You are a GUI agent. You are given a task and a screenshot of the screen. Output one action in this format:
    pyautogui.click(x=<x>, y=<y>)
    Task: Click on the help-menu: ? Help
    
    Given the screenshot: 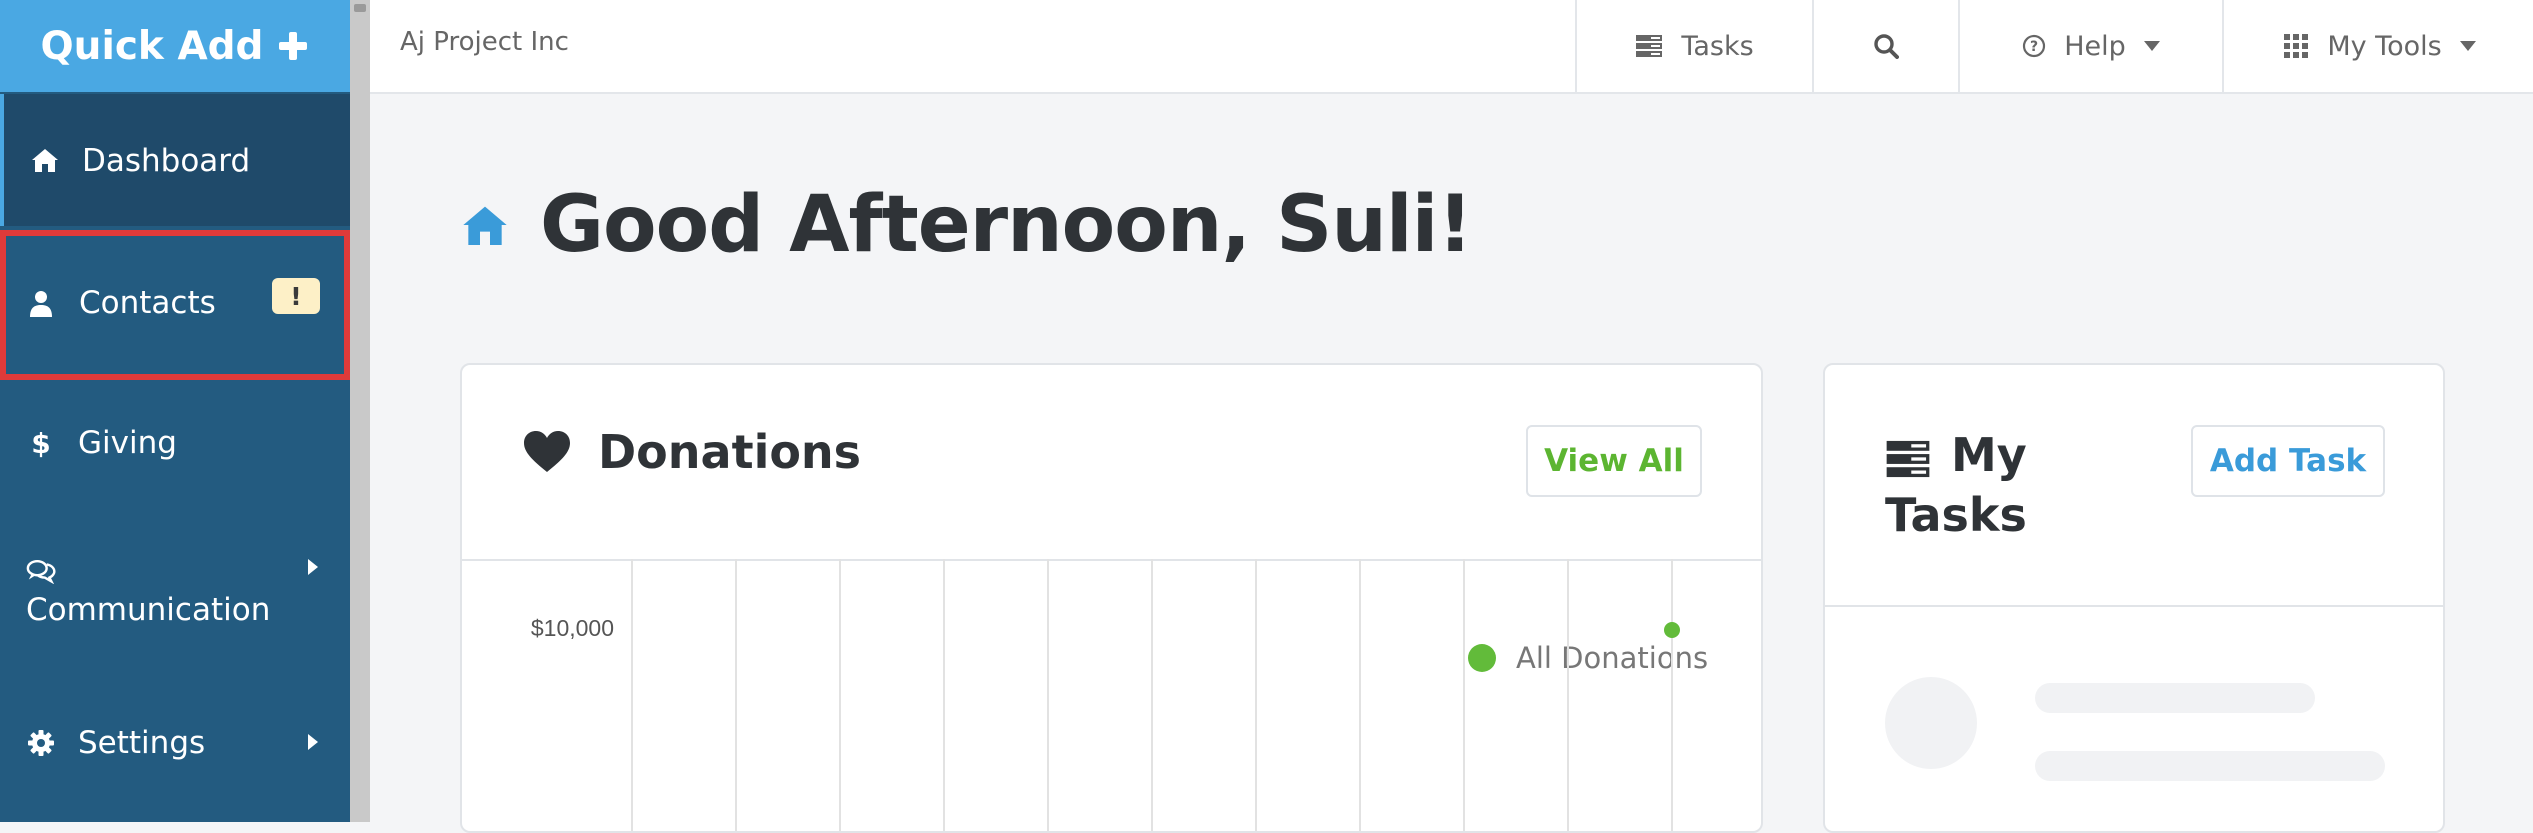 What is the action you would take?
    pyautogui.click(x=2090, y=46)
    